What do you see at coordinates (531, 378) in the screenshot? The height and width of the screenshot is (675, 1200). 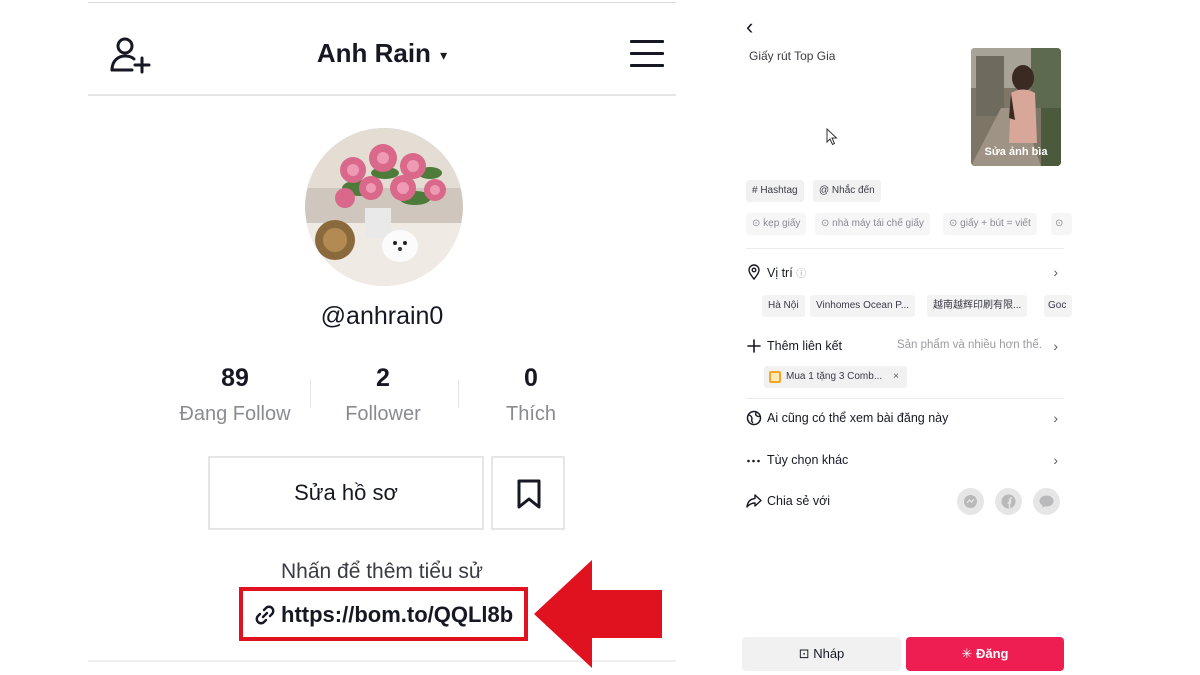 I see `stat-likes-count: 0` at bounding box center [531, 378].